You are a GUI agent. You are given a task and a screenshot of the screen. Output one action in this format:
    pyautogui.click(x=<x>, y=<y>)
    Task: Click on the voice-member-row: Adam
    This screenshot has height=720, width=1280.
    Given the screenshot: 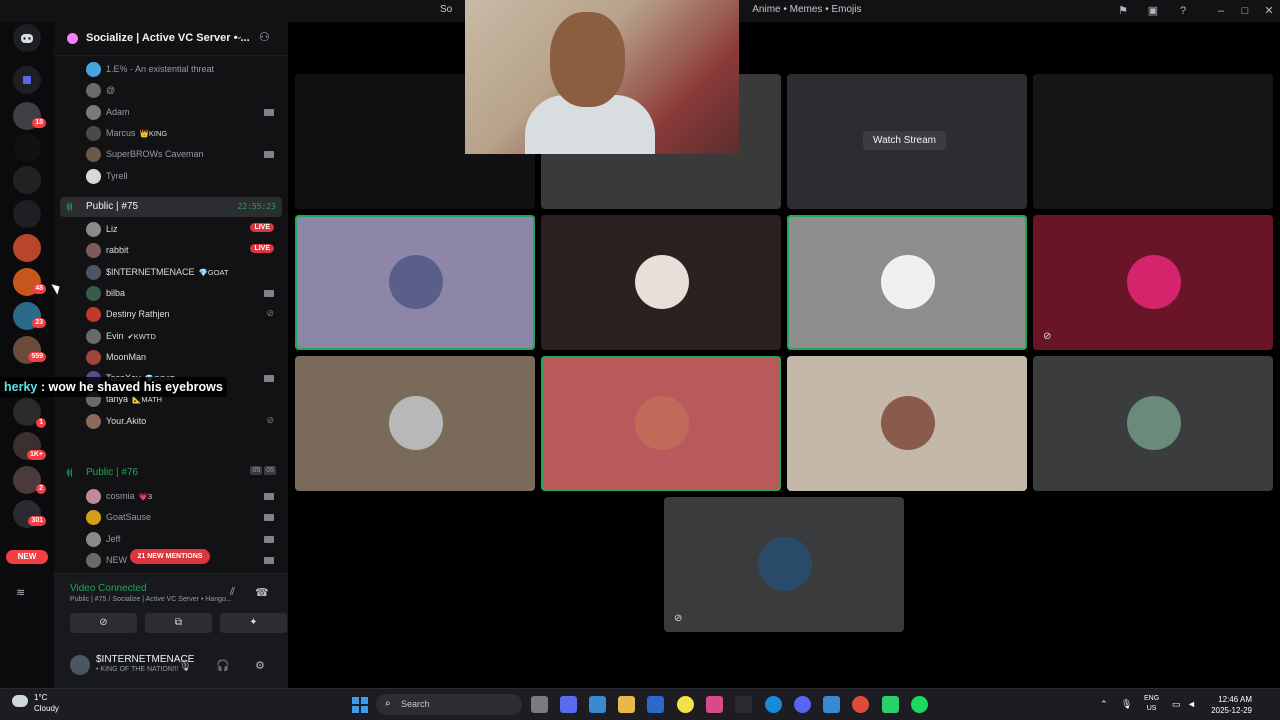 What is the action you would take?
    pyautogui.click(x=171, y=112)
    